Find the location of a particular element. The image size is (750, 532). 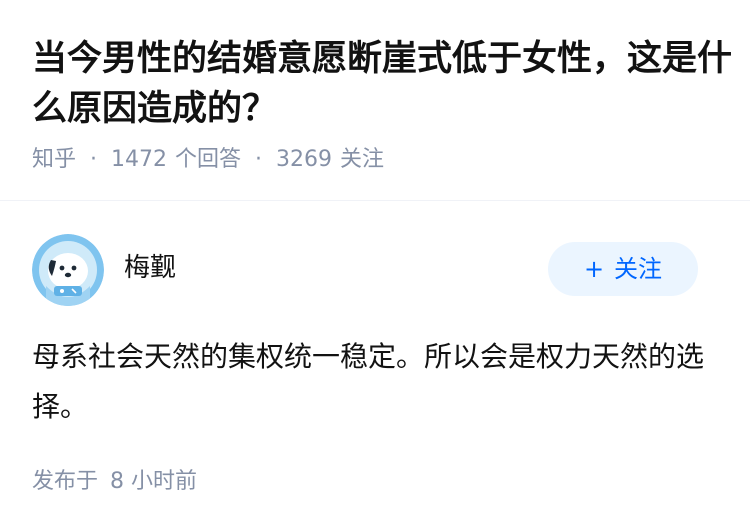

follow-label: 关注 is located at coordinates (638, 269).